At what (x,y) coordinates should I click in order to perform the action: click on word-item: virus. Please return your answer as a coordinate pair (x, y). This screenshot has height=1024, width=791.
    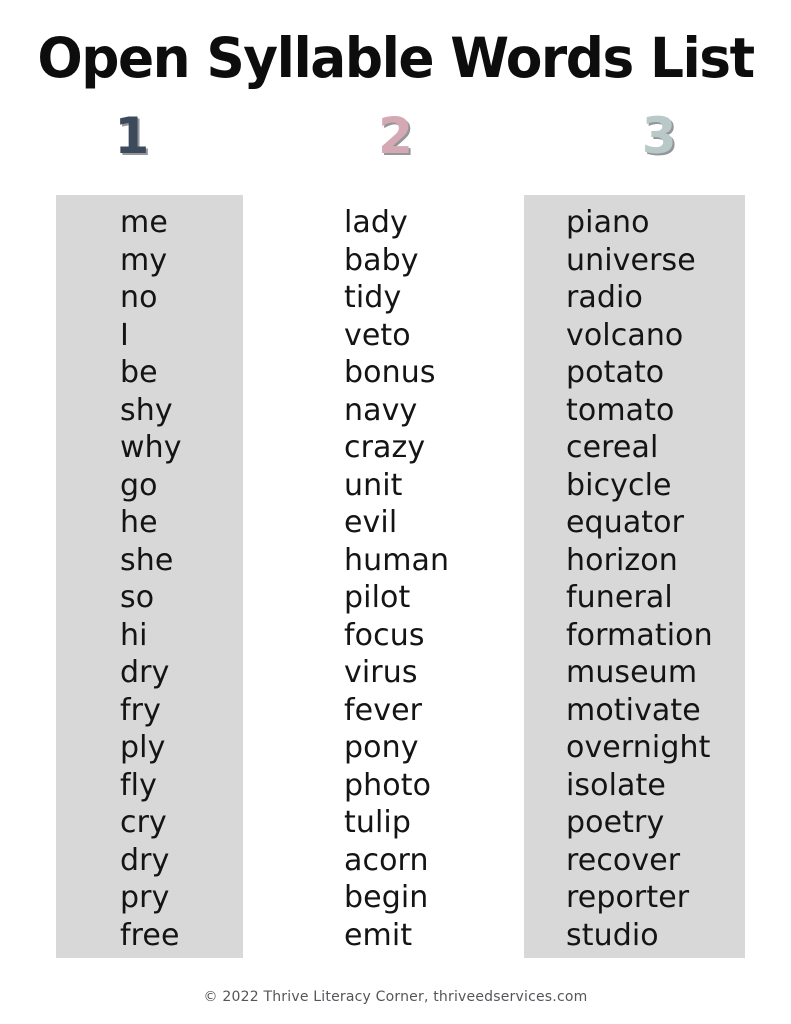
    Looking at the image, I should click on (381, 672).